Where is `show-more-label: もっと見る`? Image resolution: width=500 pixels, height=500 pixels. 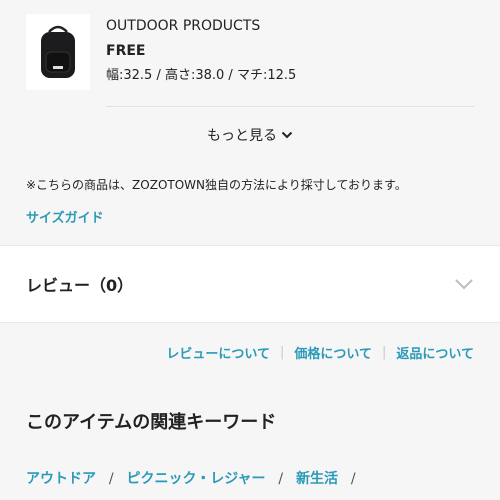 show-more-label: もっと見る is located at coordinates (242, 136).